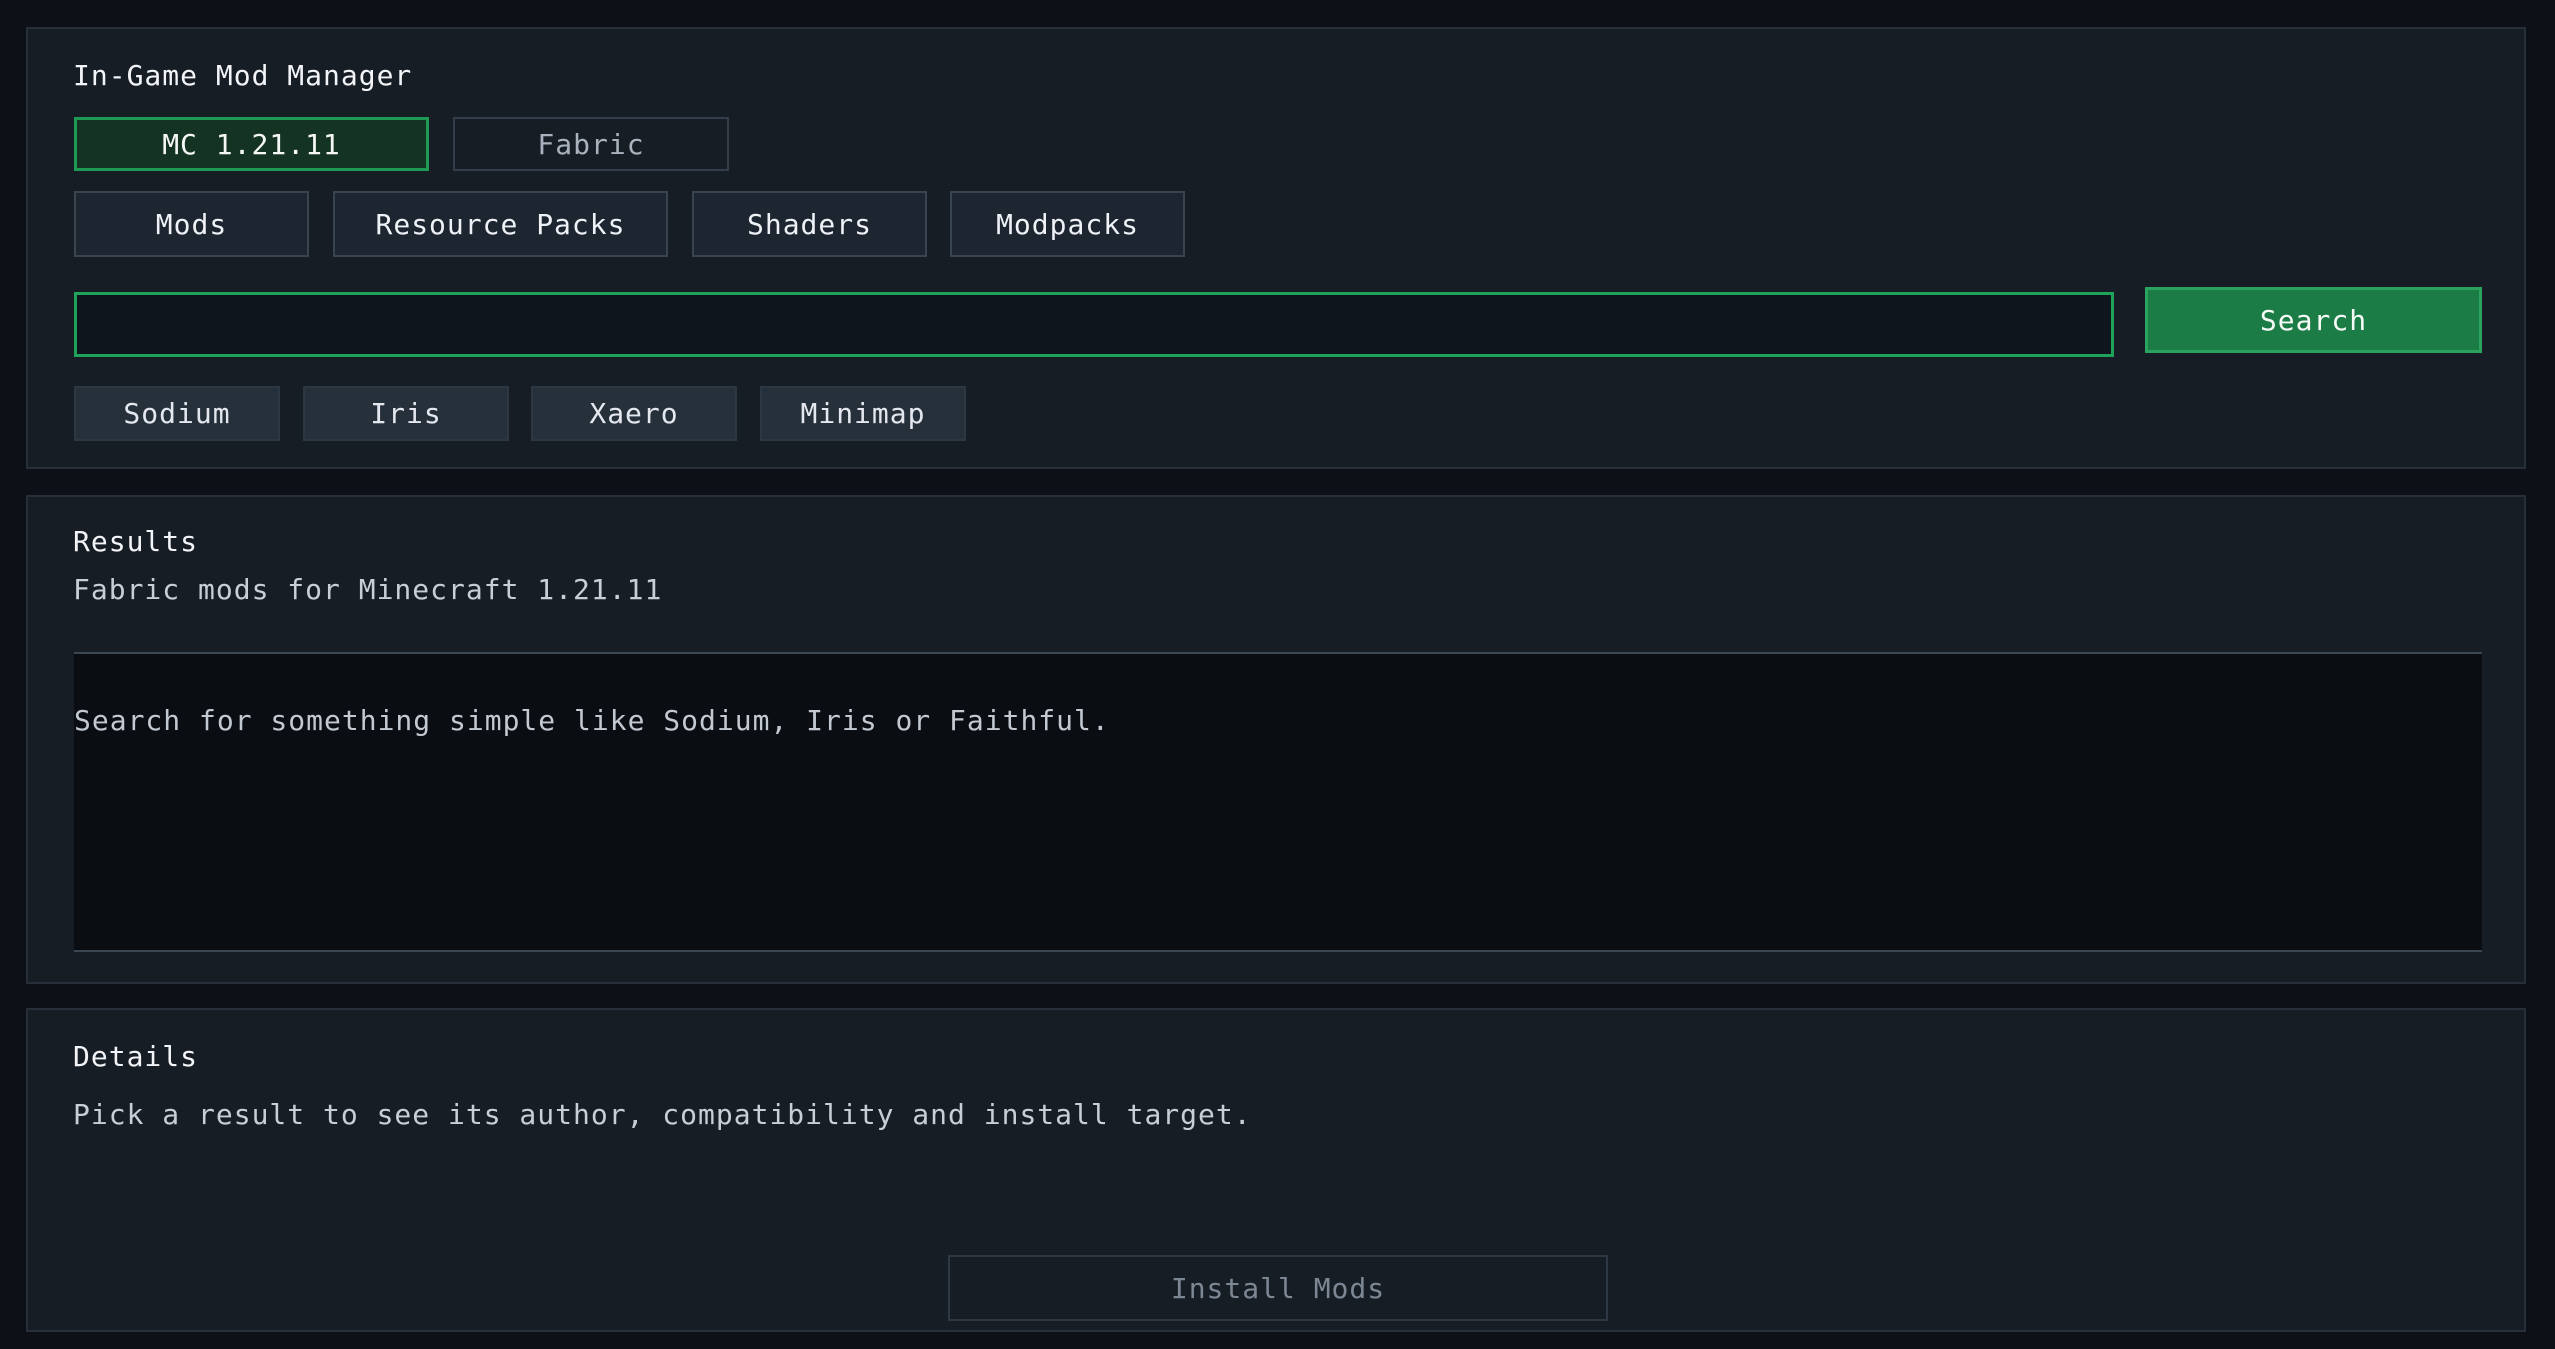 The width and height of the screenshot is (2555, 1349). I want to click on results-subtitle: Fabric mods for Minecraft 1.21.11, so click(368, 589).